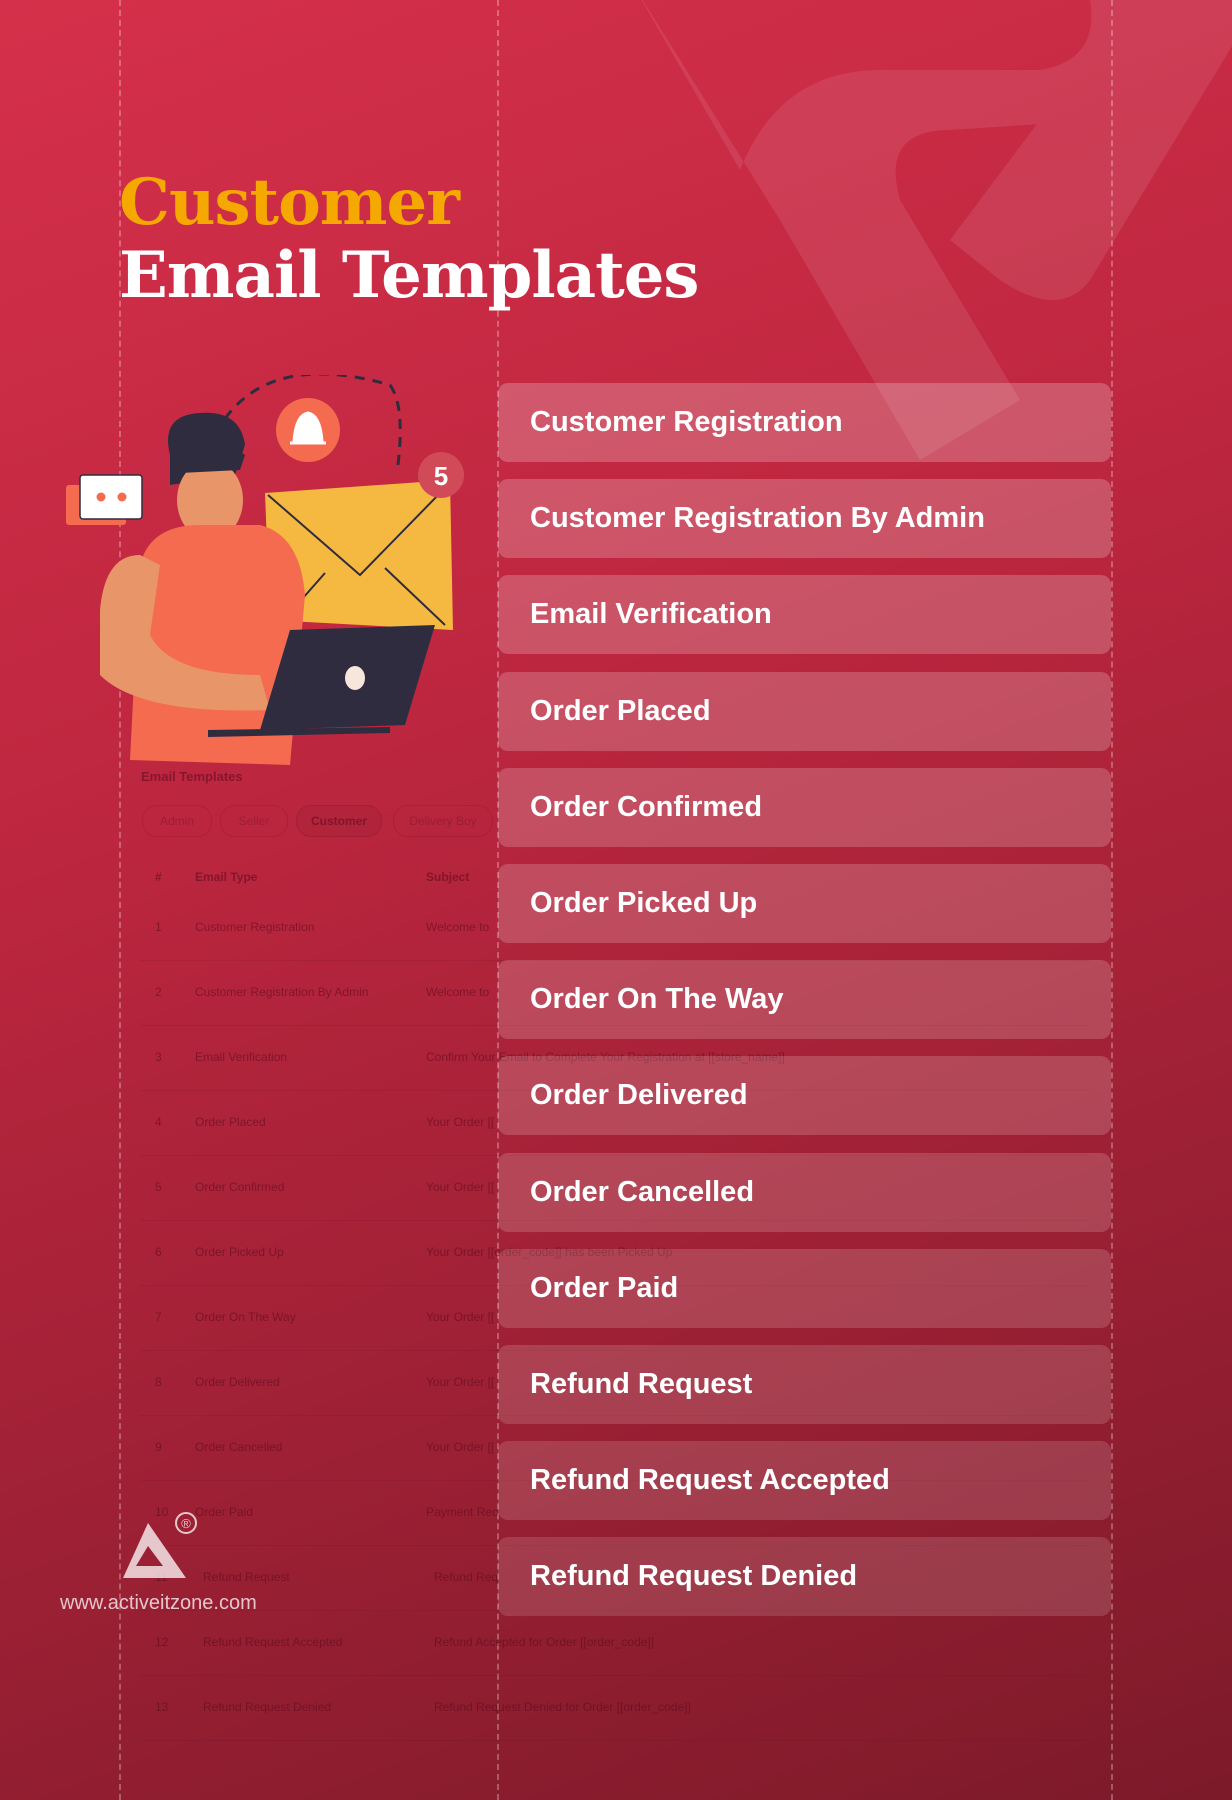 The width and height of the screenshot is (1232, 1800). What do you see at coordinates (804, 1000) in the screenshot?
I see `template-card: Order On The Way` at bounding box center [804, 1000].